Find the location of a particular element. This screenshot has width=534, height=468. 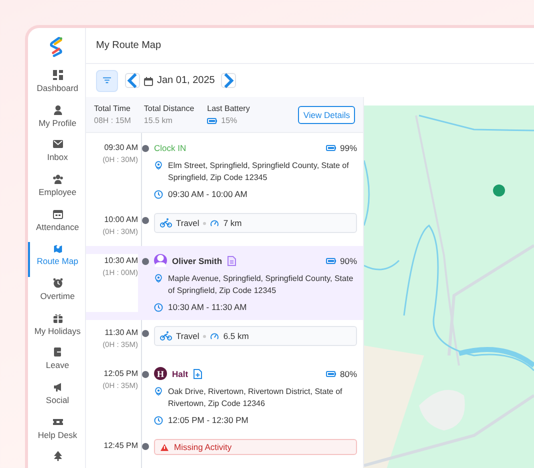

gift-icon is located at coordinates (57, 317).